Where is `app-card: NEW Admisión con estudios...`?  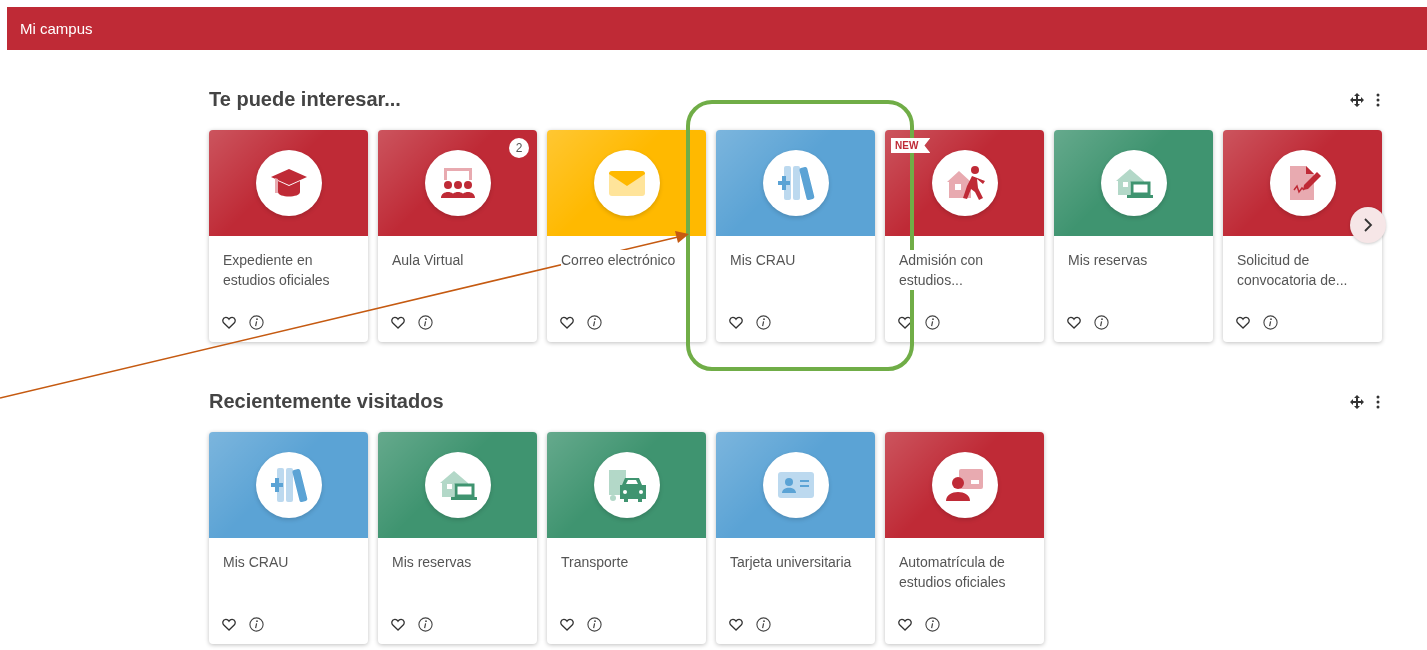 app-card: NEW Admisión con estudios... is located at coordinates (964, 236).